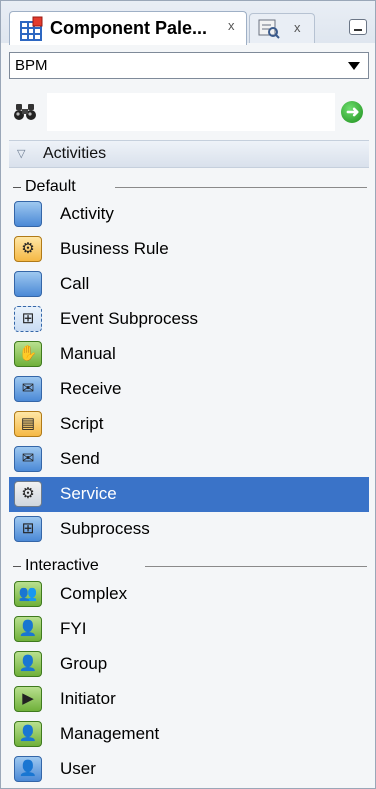 This screenshot has width=376, height=789. I want to click on service-icon: ⚙, so click(28, 494).